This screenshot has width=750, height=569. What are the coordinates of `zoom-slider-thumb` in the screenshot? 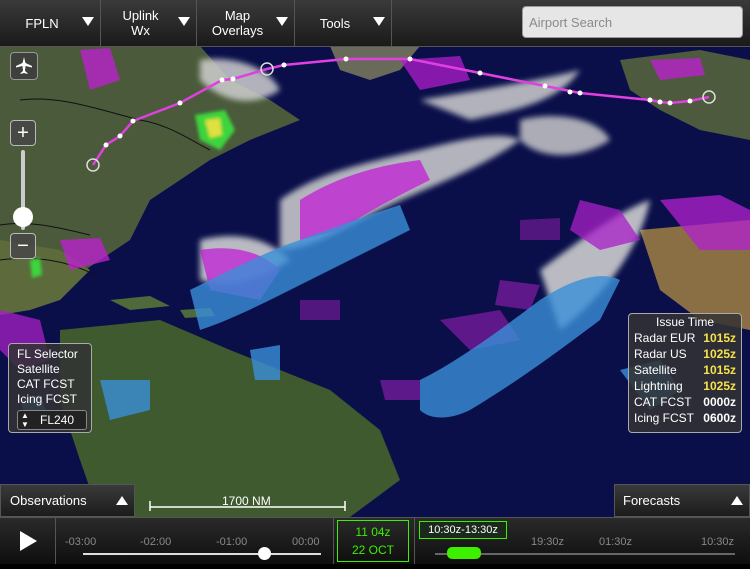 It's located at (23, 217).